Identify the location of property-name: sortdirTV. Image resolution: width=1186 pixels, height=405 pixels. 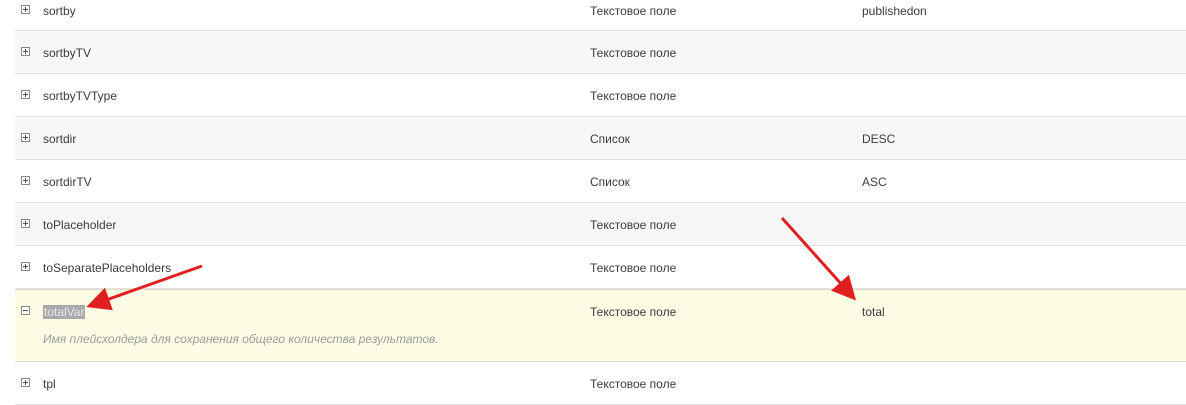
(67, 182).